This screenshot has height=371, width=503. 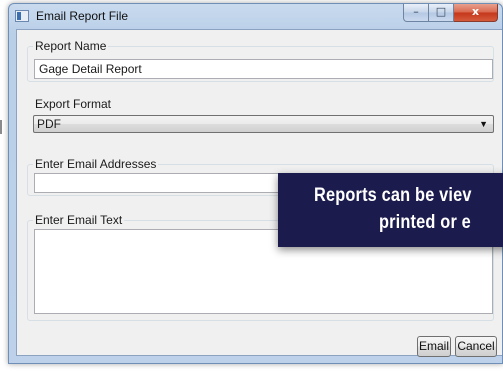 I want to click on promo-banner-line2: printed or e, so click(x=425, y=222).